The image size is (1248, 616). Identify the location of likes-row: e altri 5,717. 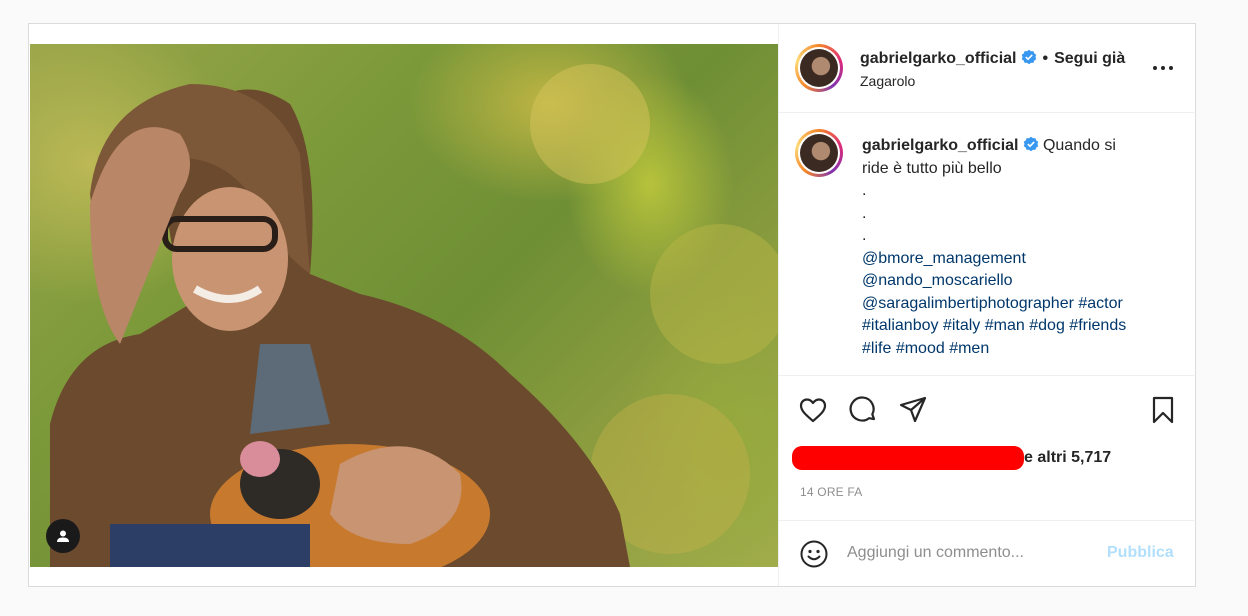
(992, 459).